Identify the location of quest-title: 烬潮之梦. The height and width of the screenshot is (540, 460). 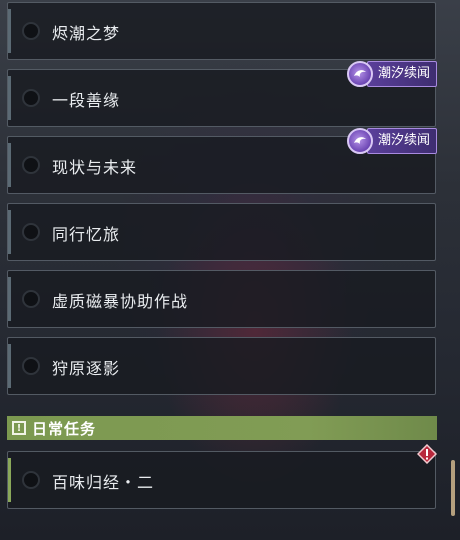
(86, 33).